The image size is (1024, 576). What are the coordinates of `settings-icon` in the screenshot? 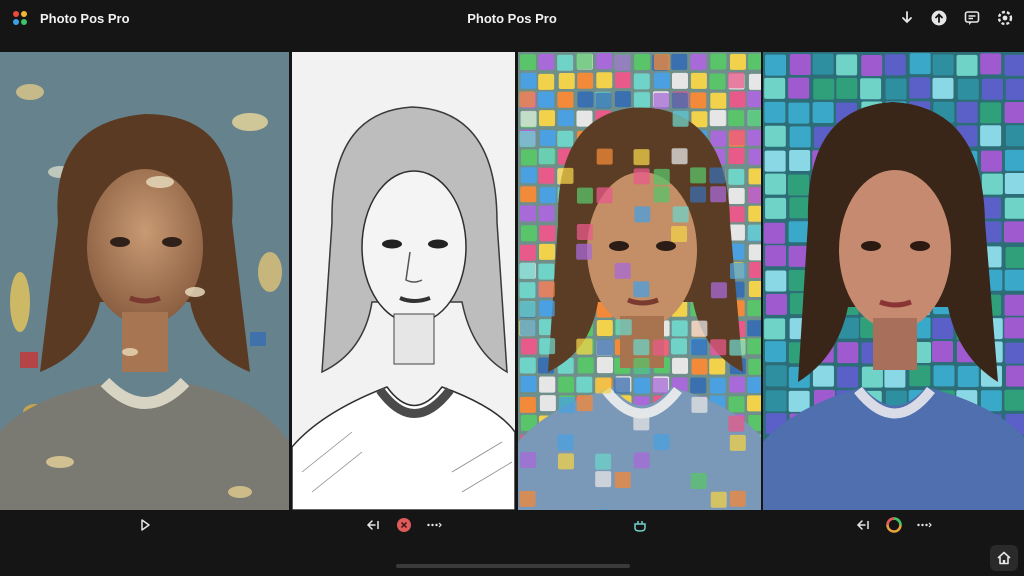 It's located at (1005, 18).